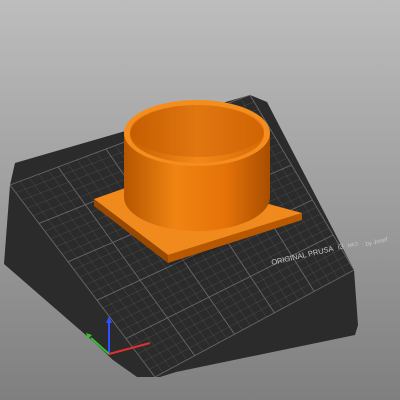 This screenshot has width=400, height=400. What do you see at coordinates (197, 131) in the screenshot?
I see `model-cylinder-inner-shade` at bounding box center [197, 131].